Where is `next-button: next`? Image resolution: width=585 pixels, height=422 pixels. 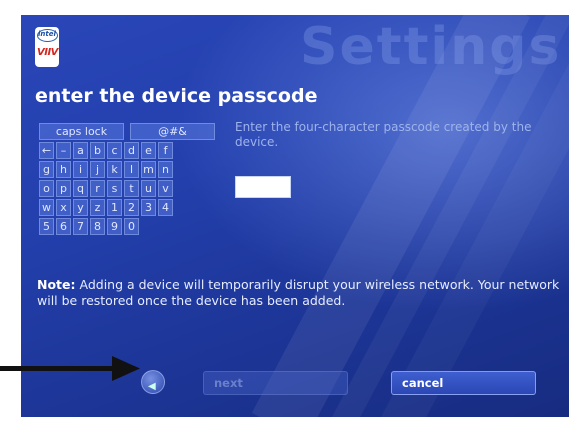 next-button: next is located at coordinates (275, 383).